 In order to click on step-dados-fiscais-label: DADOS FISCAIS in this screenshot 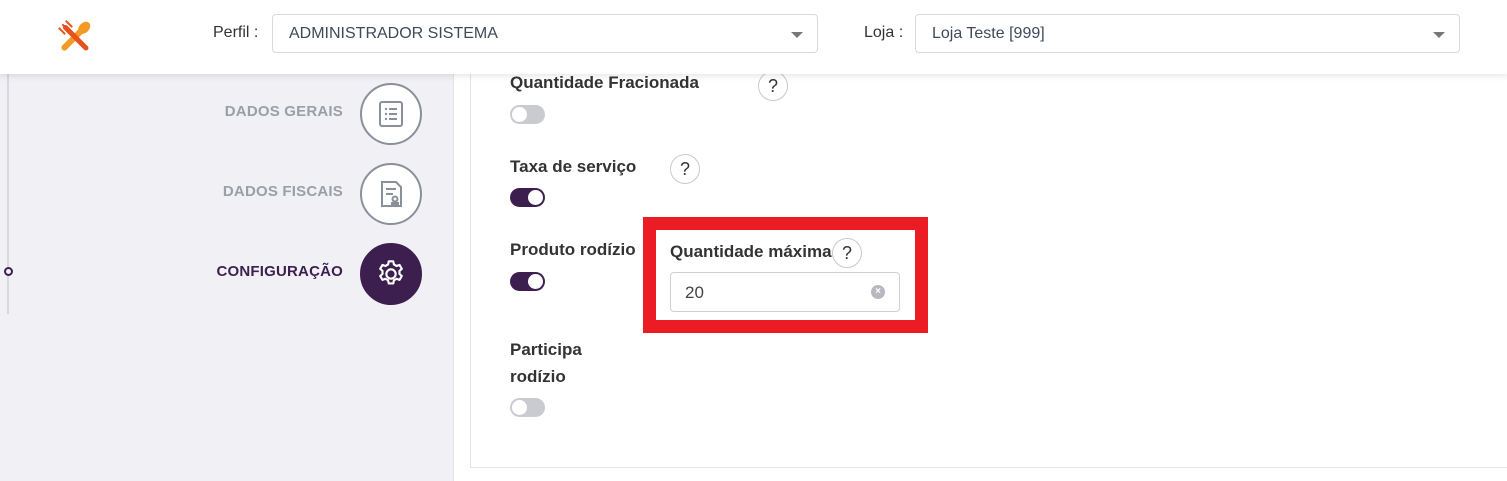, I will do `click(243, 191)`.